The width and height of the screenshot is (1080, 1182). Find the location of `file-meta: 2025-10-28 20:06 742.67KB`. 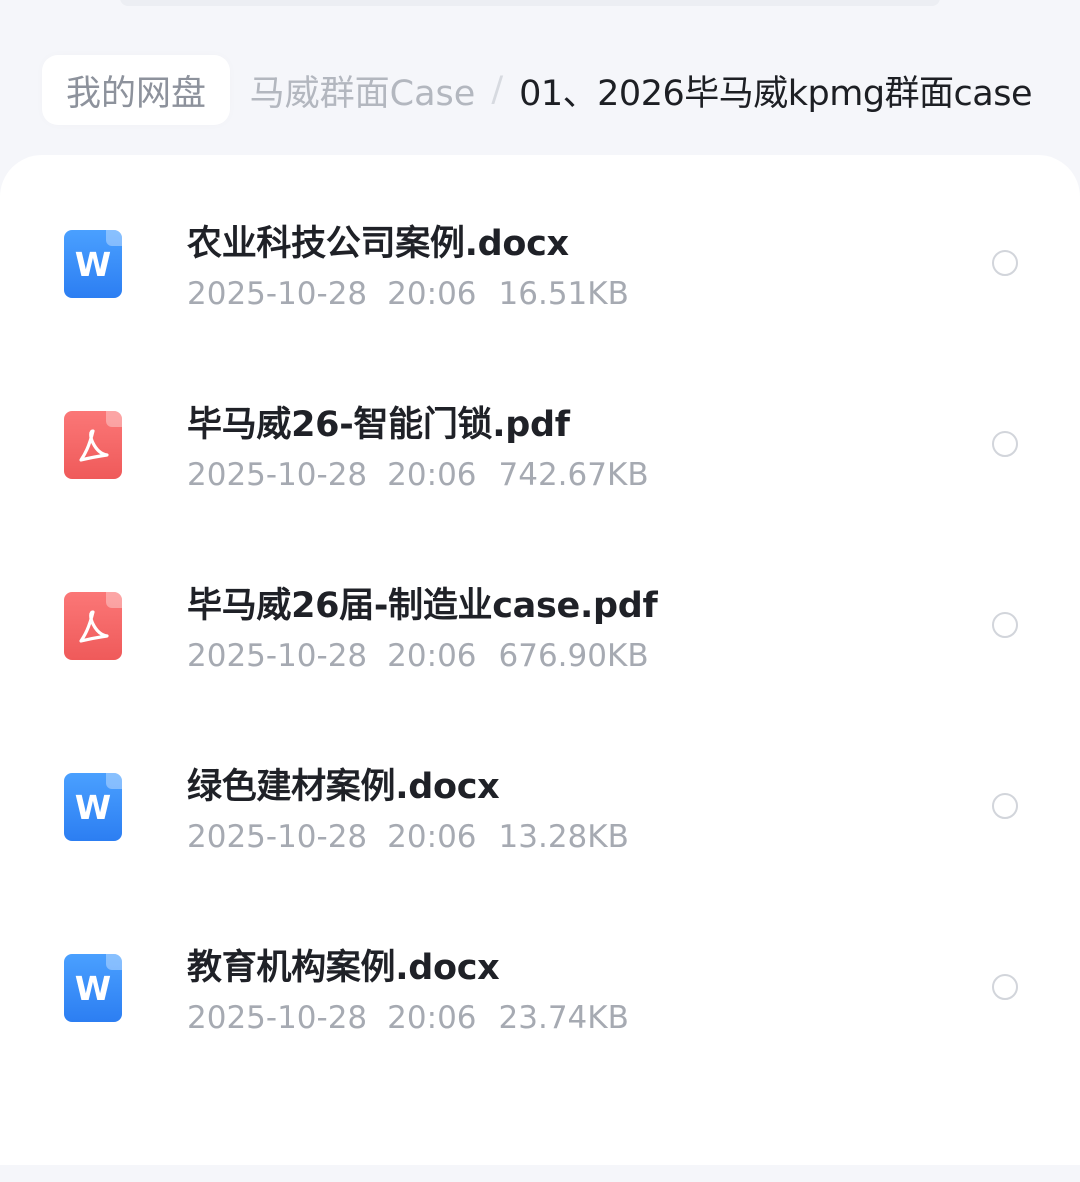

file-meta: 2025-10-28 20:06 742.67KB is located at coordinates (418, 475).